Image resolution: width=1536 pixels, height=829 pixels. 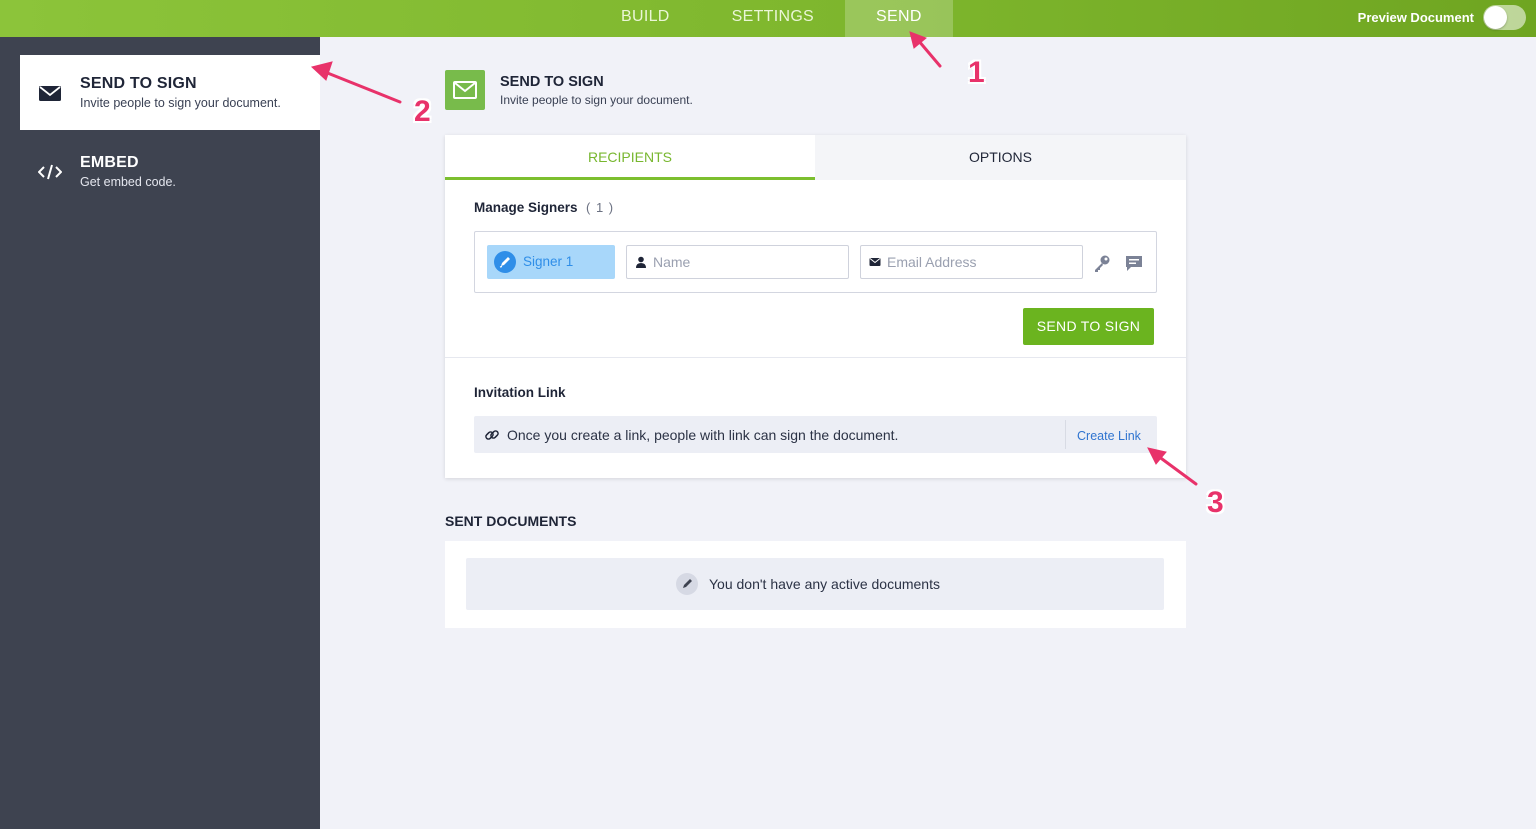 I want to click on manage-signers-label: Manage Signers, so click(x=526, y=207).